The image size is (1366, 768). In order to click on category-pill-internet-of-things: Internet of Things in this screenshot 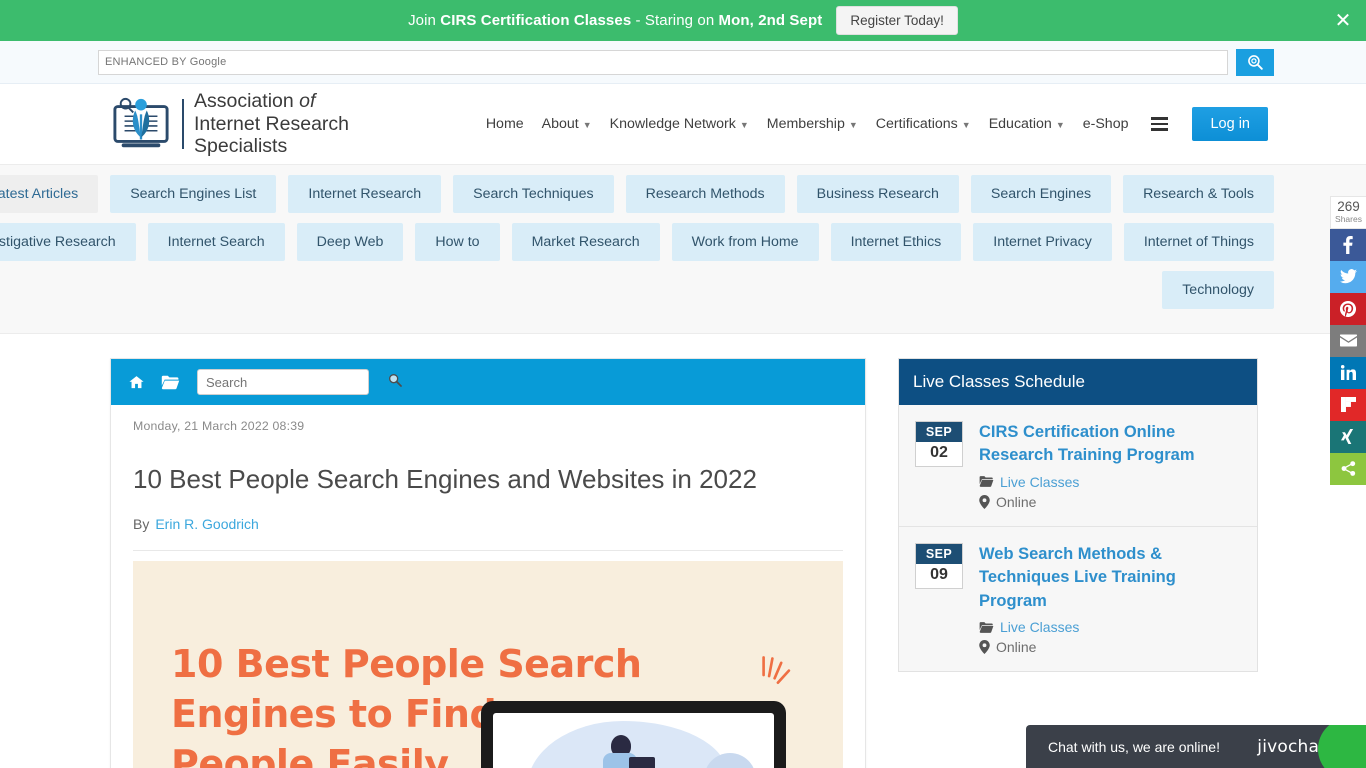, I will do `click(1198, 242)`.